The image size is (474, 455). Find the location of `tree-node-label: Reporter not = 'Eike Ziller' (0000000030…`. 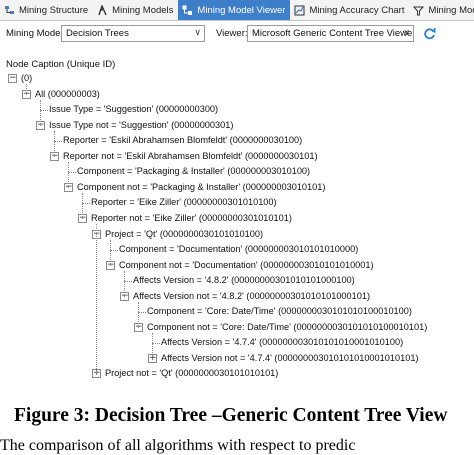

tree-node-label: Reporter not = 'Eike Ziller' (0000000030… is located at coordinates (191, 218).